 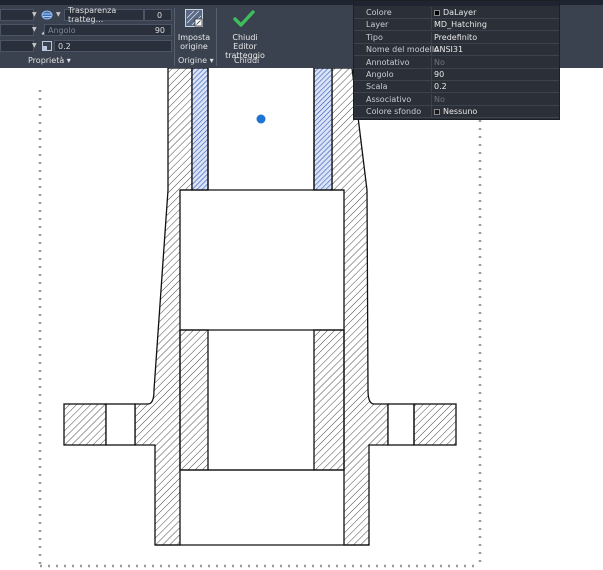 I want to click on set-origin-button: Imposta origine, so click(x=194, y=42).